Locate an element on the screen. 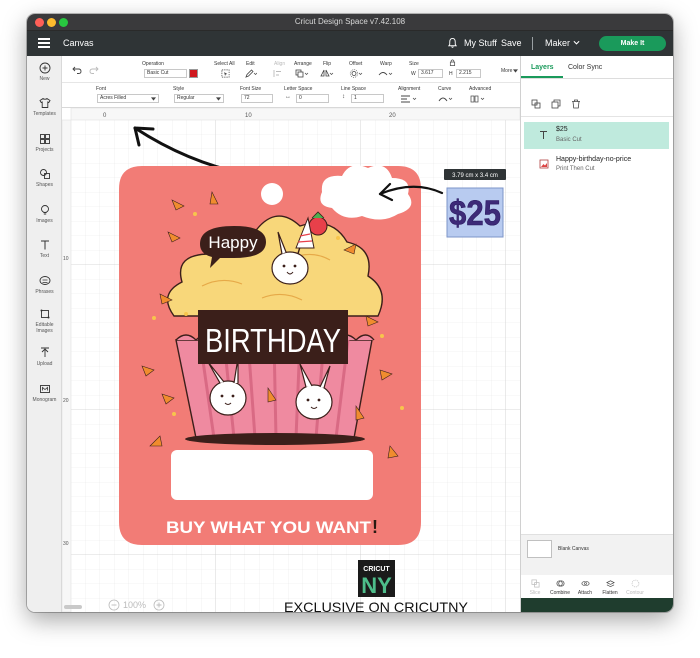  contour-button: Contour is located at coordinates (635, 587).